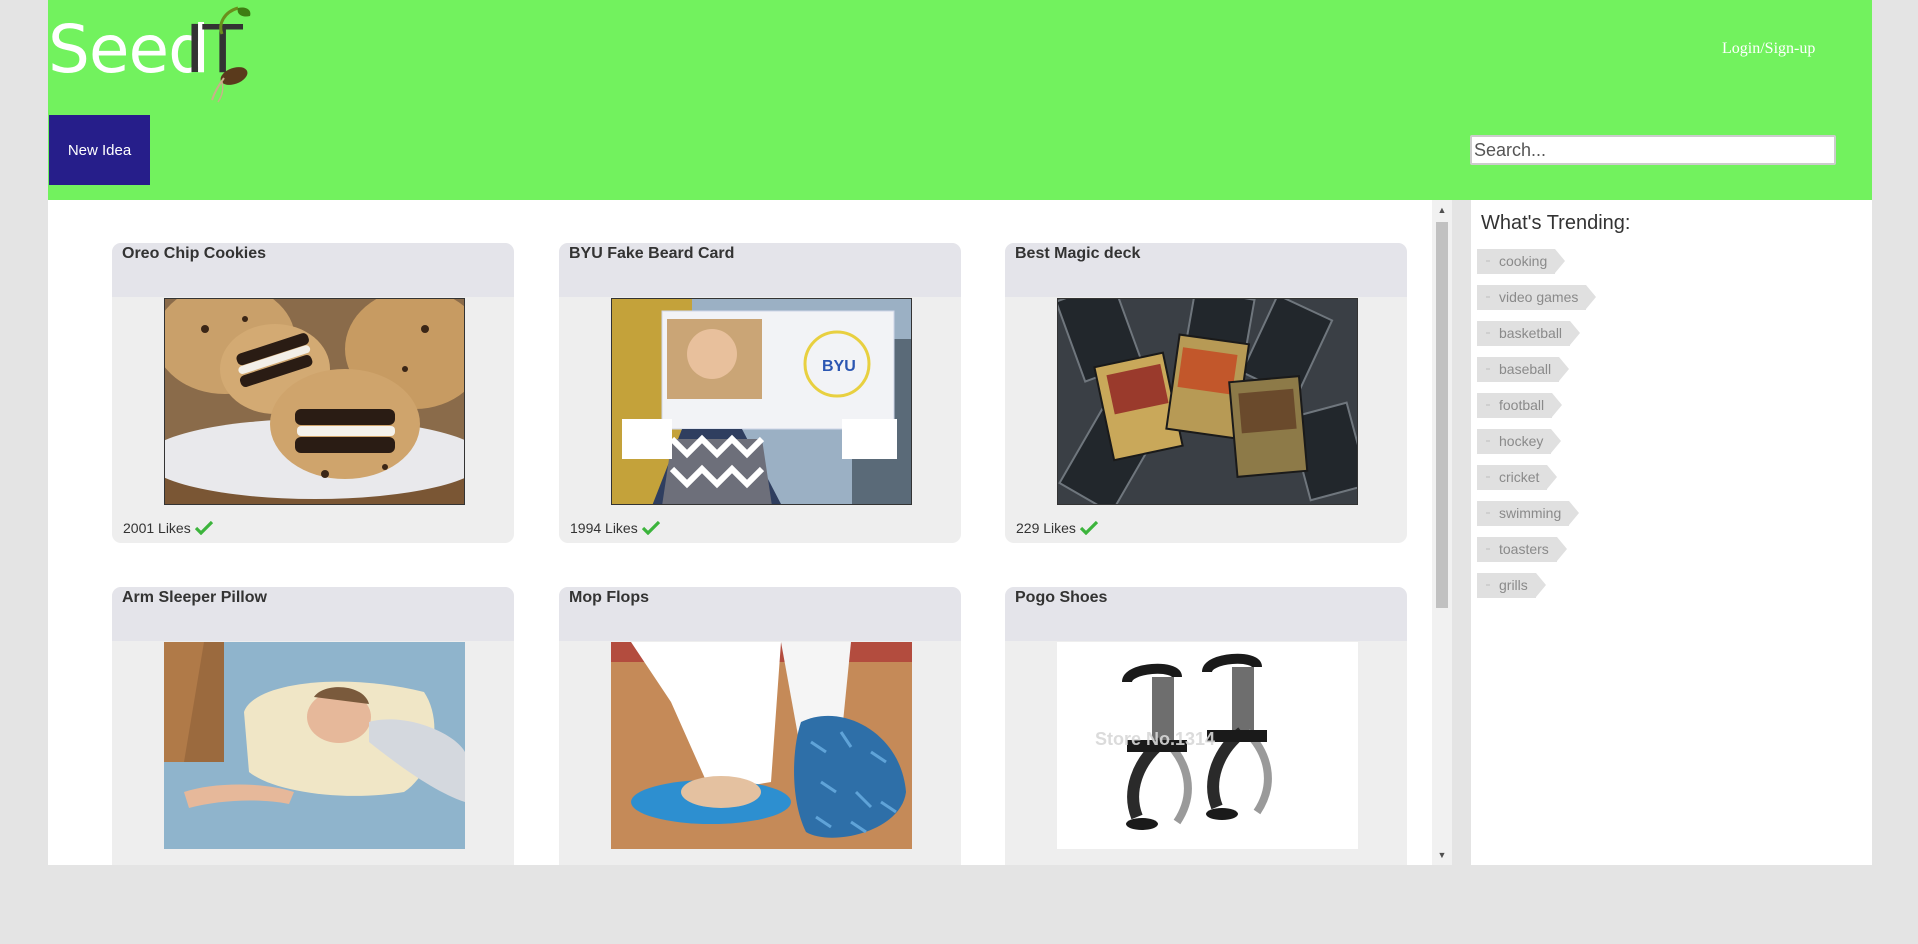  What do you see at coordinates (1653, 150) in the screenshot?
I see `search-input` at bounding box center [1653, 150].